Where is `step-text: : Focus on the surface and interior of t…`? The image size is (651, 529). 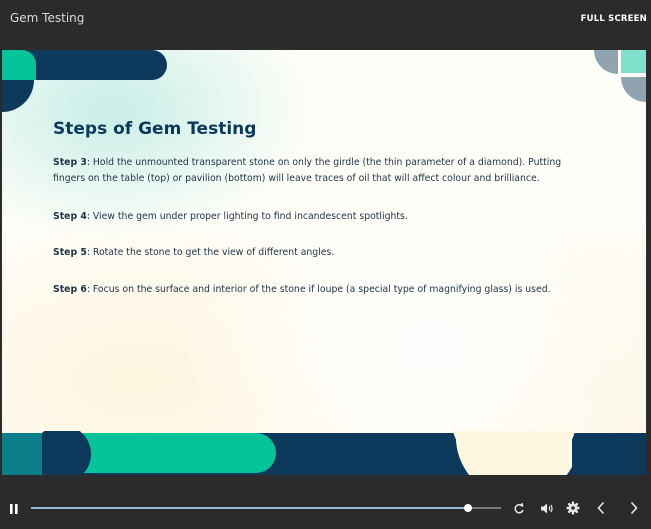
step-text: : Focus on the surface and interior of t… is located at coordinates (318, 289).